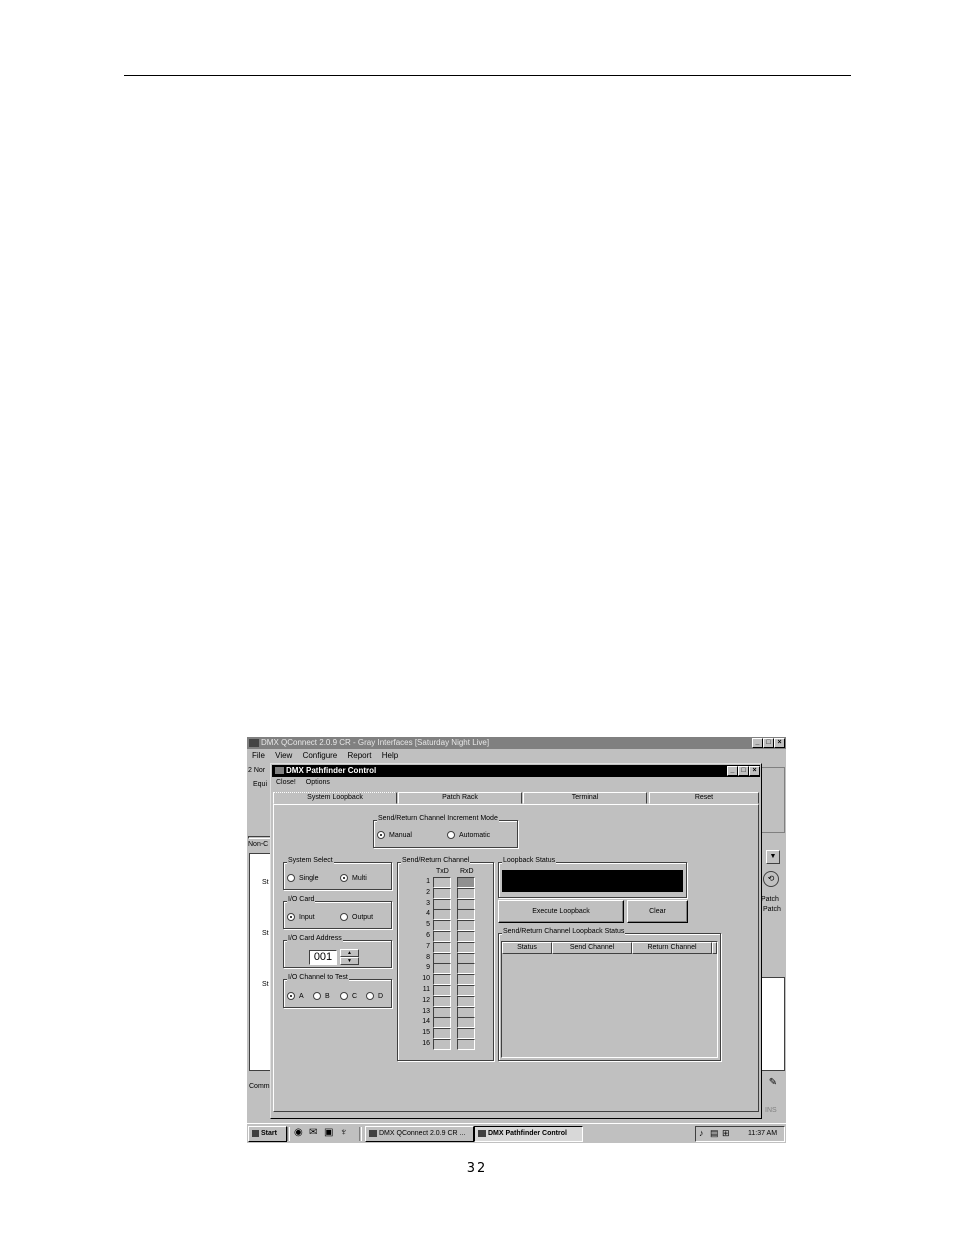  Describe the element at coordinates (353, 878) in the screenshot. I see `radio-multi: Multi` at that location.